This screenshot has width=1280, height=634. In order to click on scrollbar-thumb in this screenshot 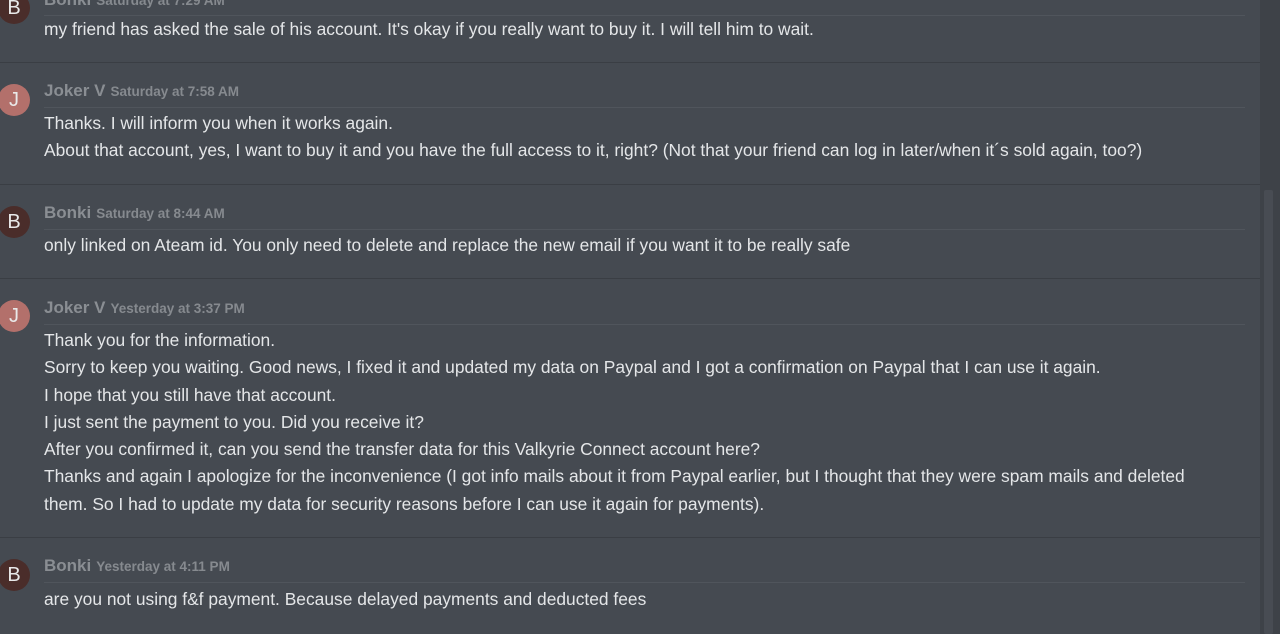, I will do `click(1268, 412)`.